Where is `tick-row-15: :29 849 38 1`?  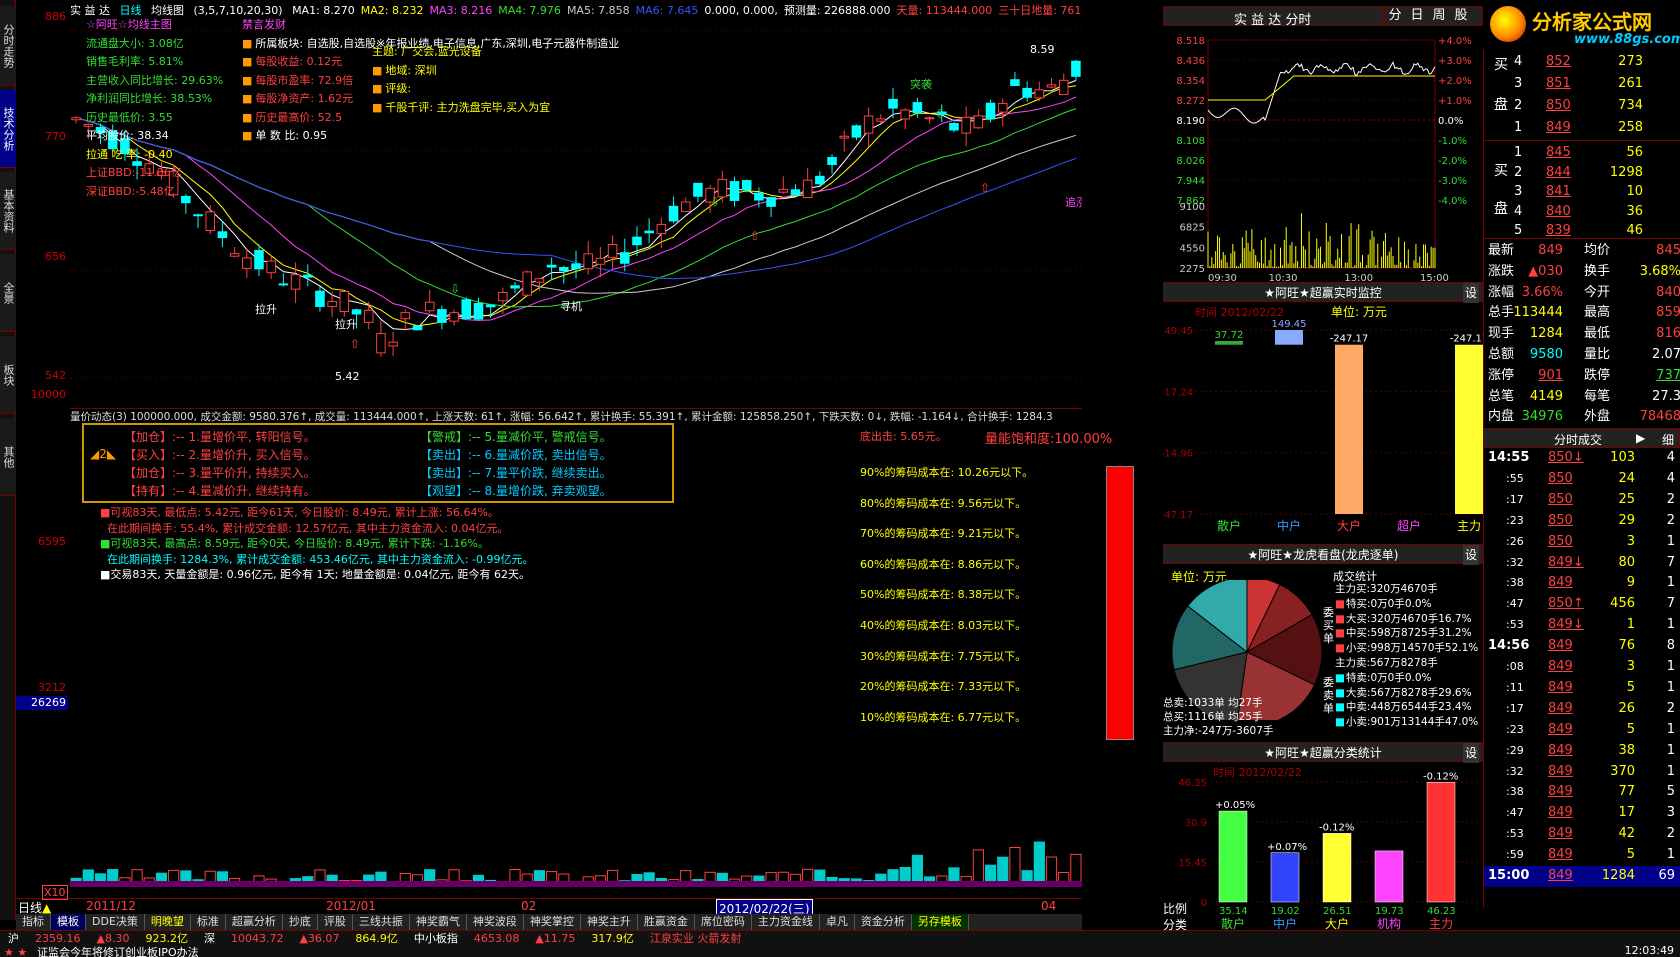
tick-row-15: :29 849 38 1 is located at coordinates (1582, 751).